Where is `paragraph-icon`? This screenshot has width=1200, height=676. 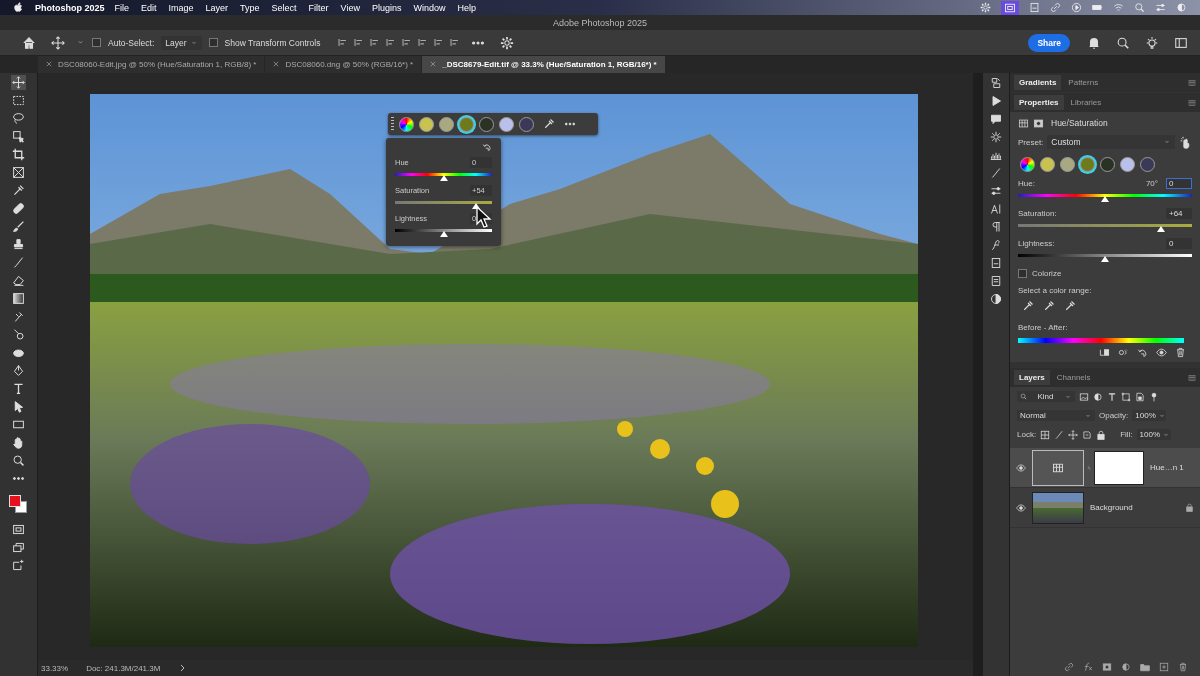 paragraph-icon is located at coordinates (996, 227).